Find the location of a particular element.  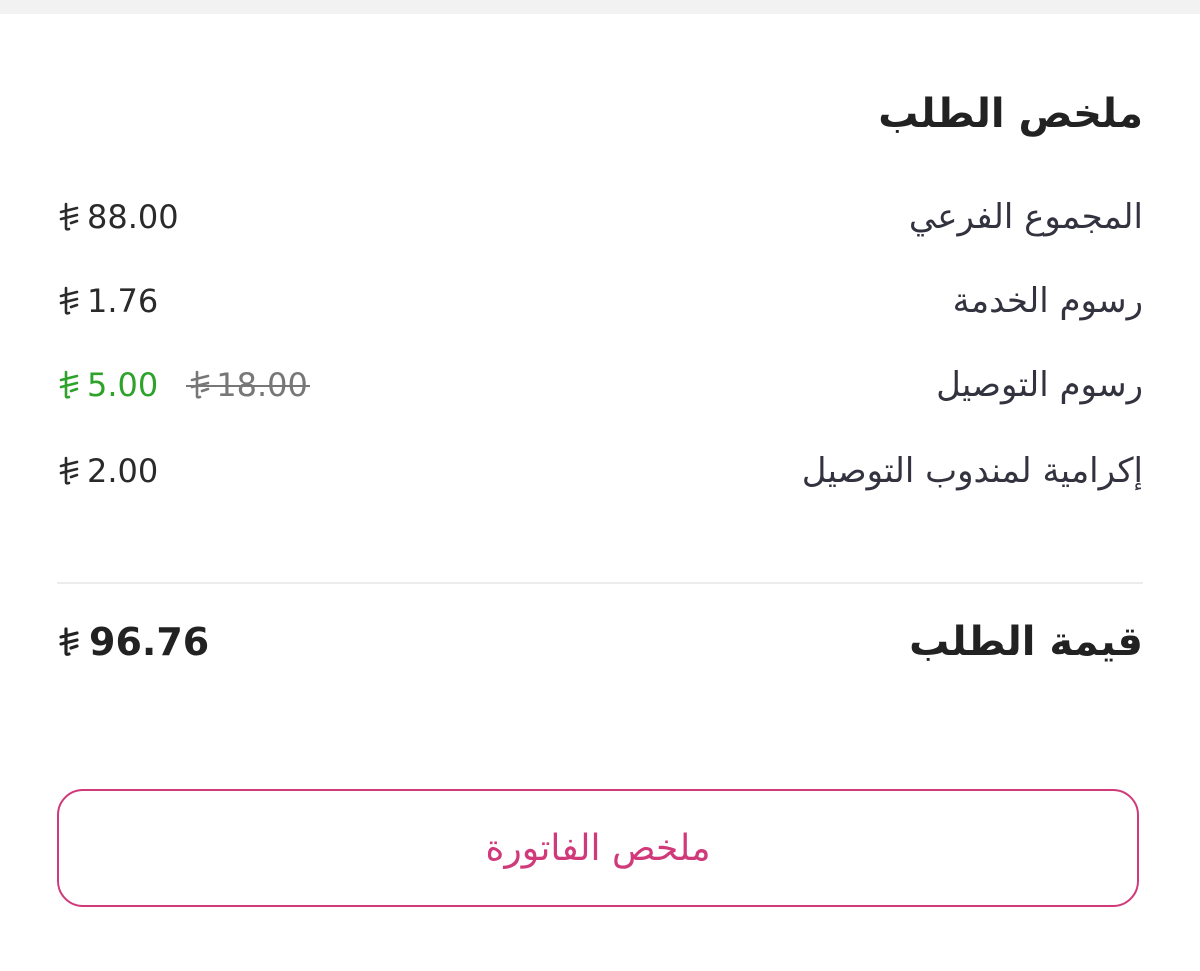

total-amount: 96.76 is located at coordinates (133, 642).